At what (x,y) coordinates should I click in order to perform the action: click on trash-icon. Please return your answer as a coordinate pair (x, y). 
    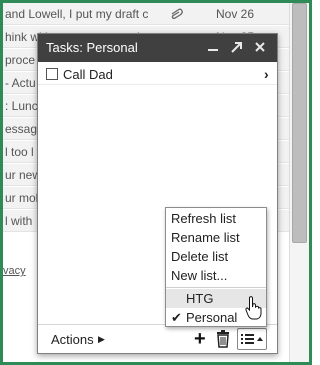
    Looking at the image, I should click on (223, 340).